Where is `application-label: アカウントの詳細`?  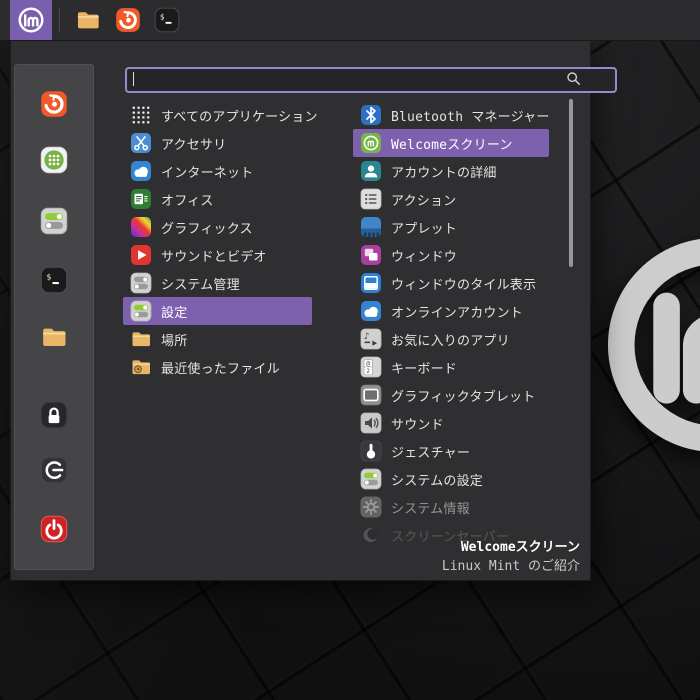
application-label: アカウントの詳細 is located at coordinates (444, 173).